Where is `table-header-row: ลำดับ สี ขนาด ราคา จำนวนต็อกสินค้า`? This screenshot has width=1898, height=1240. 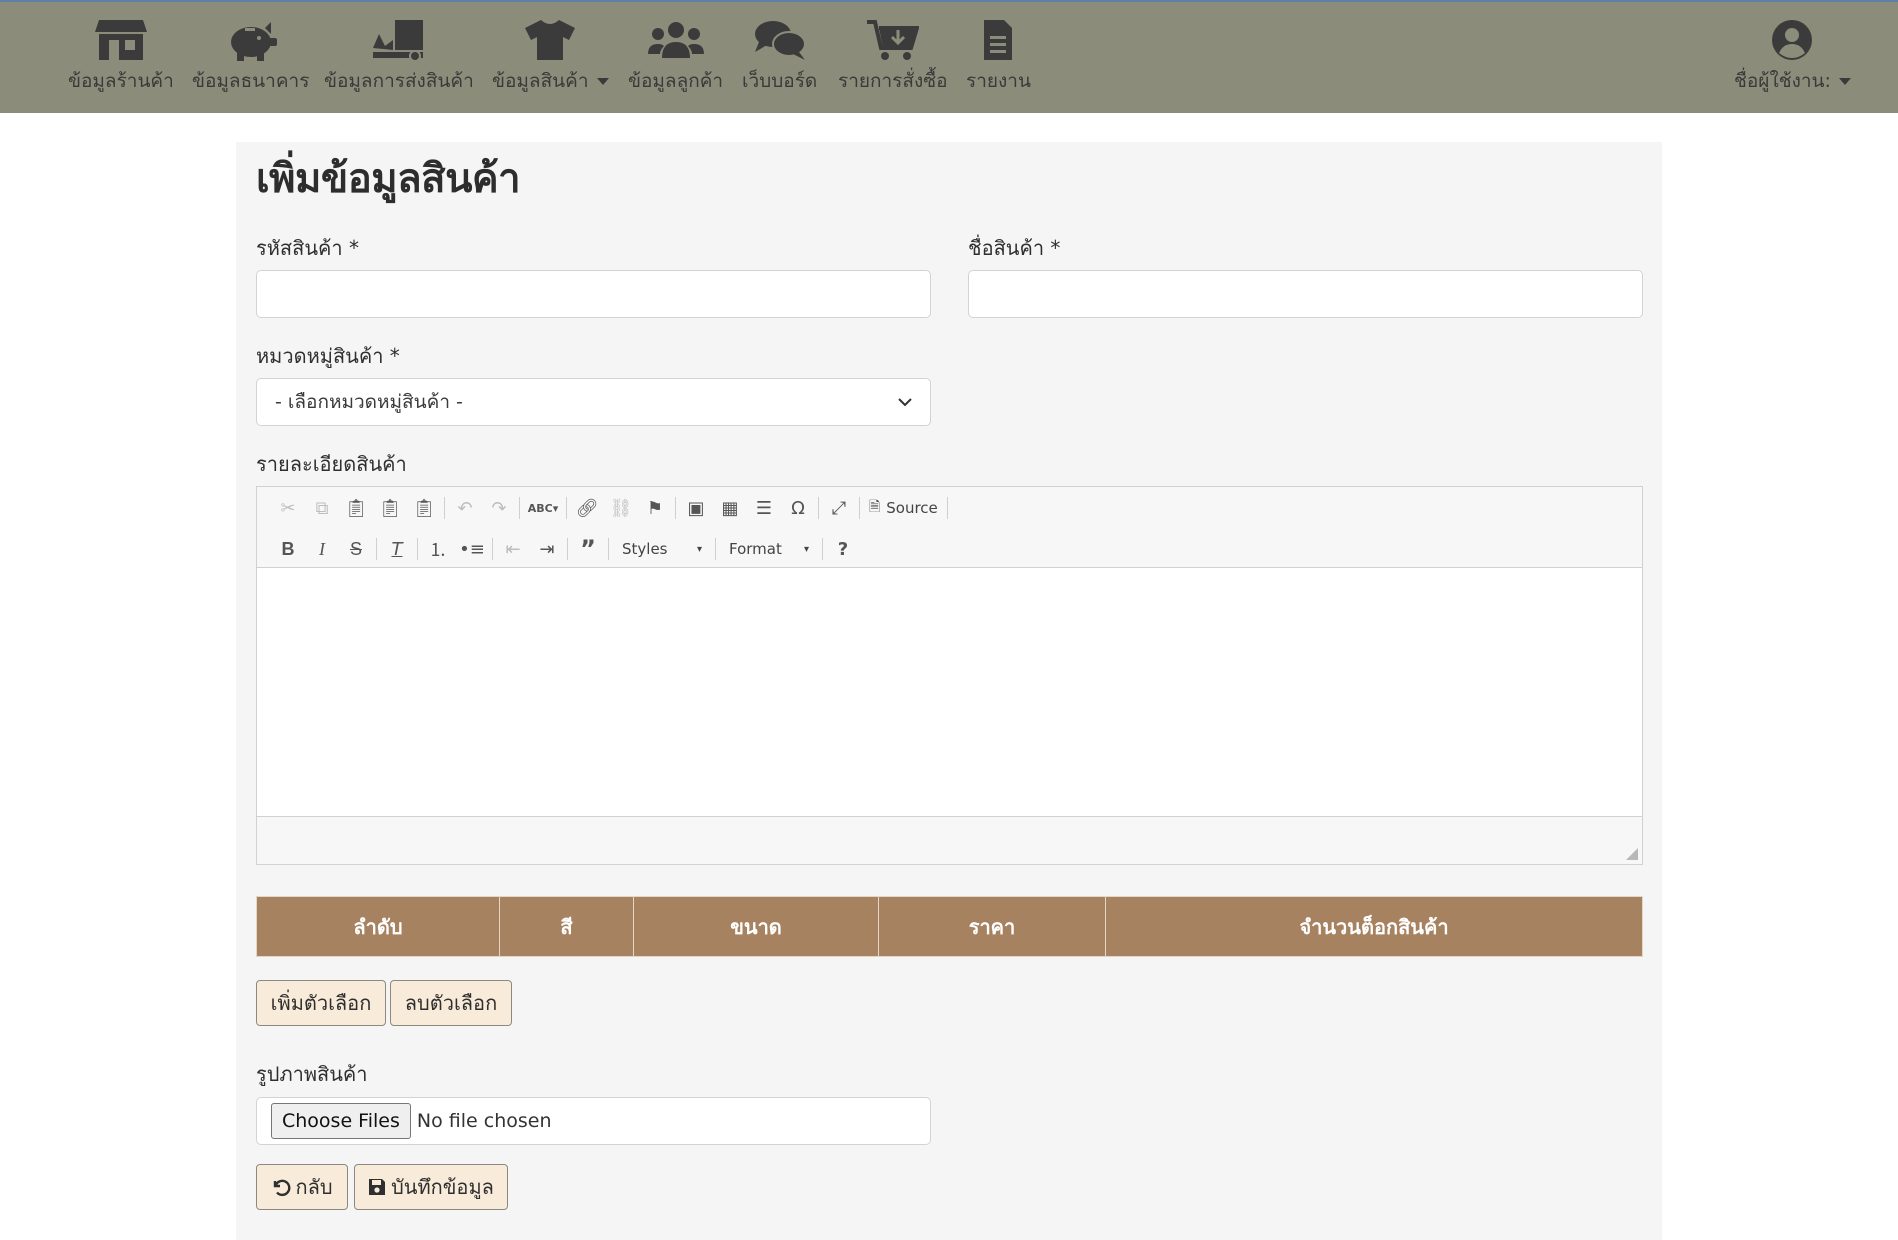
table-header-row: ลำดับ สี ขนาด ราคา จำนวนต็อกสินค้า is located at coordinates (949, 926).